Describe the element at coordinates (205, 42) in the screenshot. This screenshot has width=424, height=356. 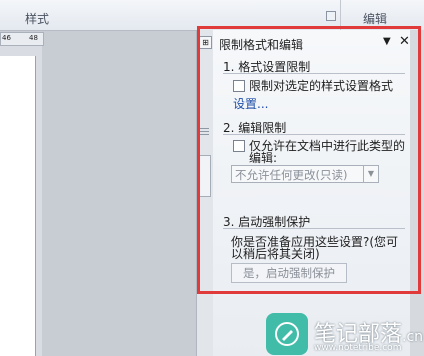
I see `view-ruler-icon: ⊞` at that location.